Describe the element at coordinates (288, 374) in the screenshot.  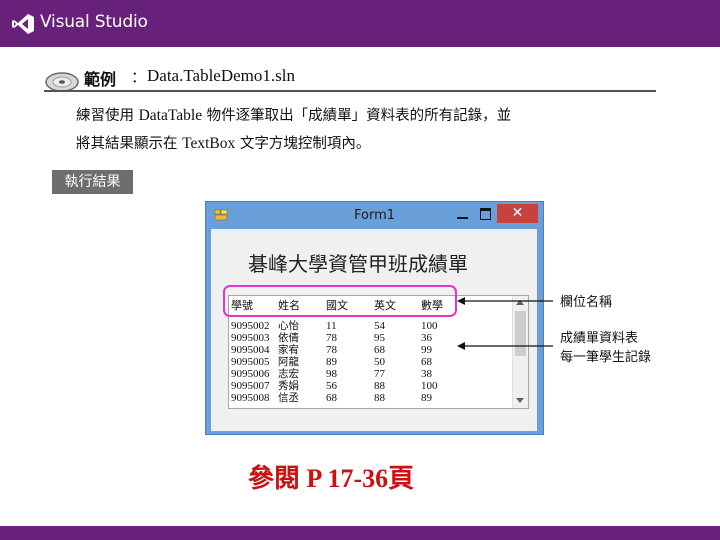
I see `student-name-cell: 志宏` at that location.